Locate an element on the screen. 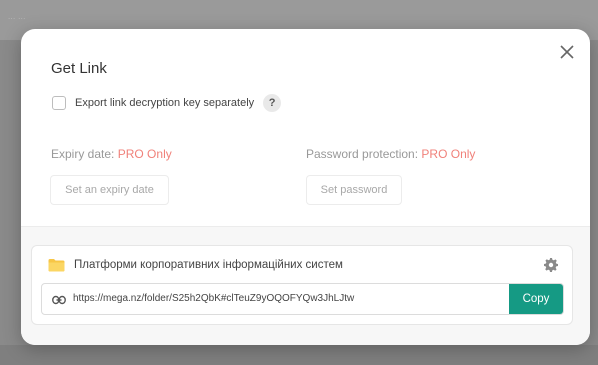  password-protection-label-text: Password protection: is located at coordinates (362, 154).